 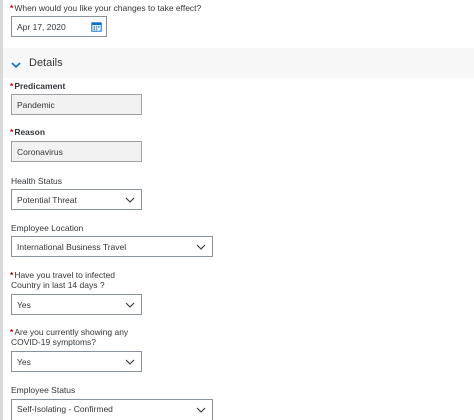 What do you see at coordinates (47, 228) in the screenshot?
I see `employee-location-label: Employee Location` at bounding box center [47, 228].